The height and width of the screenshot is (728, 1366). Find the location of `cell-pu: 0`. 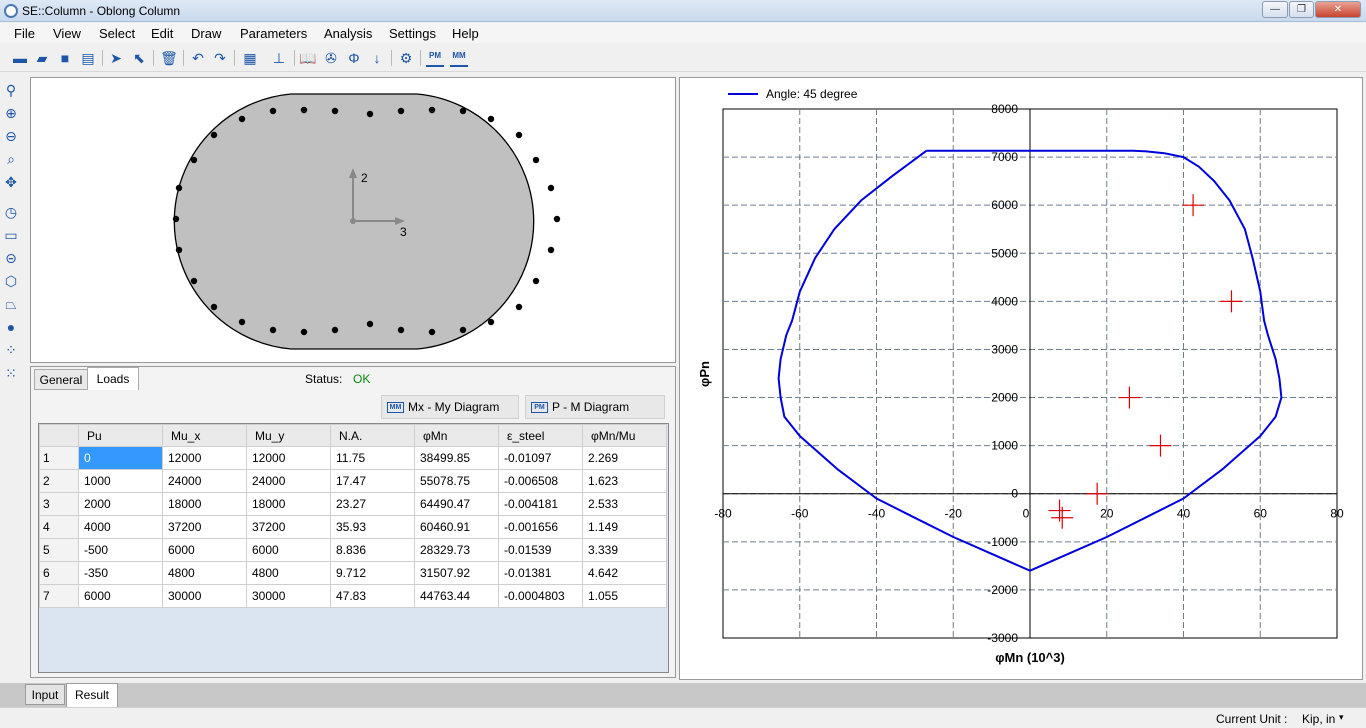

cell-pu: 0 is located at coordinates (120, 458).